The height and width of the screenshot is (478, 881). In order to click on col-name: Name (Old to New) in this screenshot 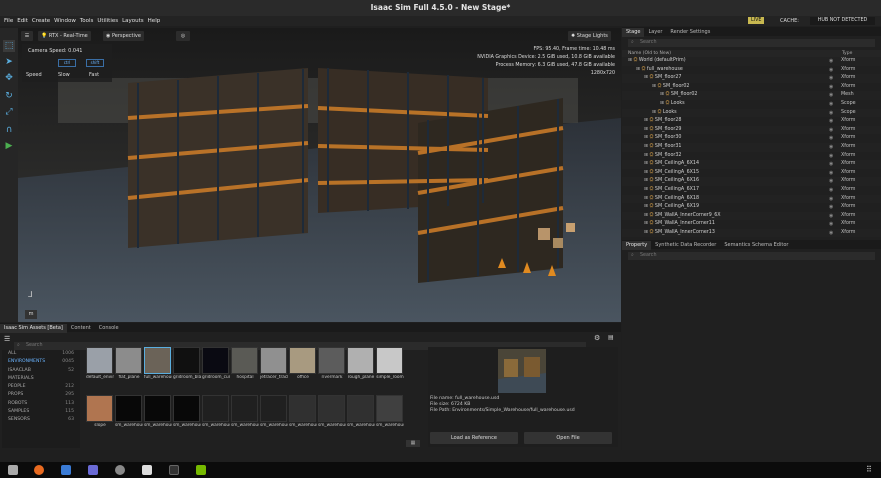, I will do `click(646, 53)`.